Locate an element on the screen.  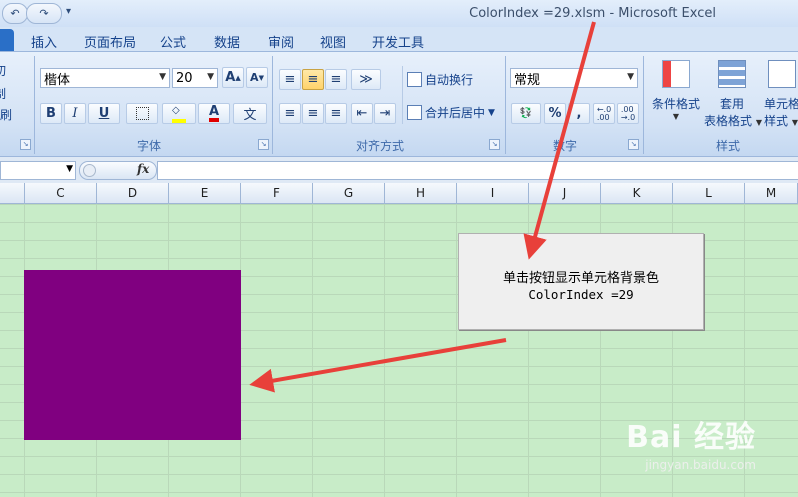
watermark: Bai 经验 jingyan.baidu.com is located at coordinates (691, 442).